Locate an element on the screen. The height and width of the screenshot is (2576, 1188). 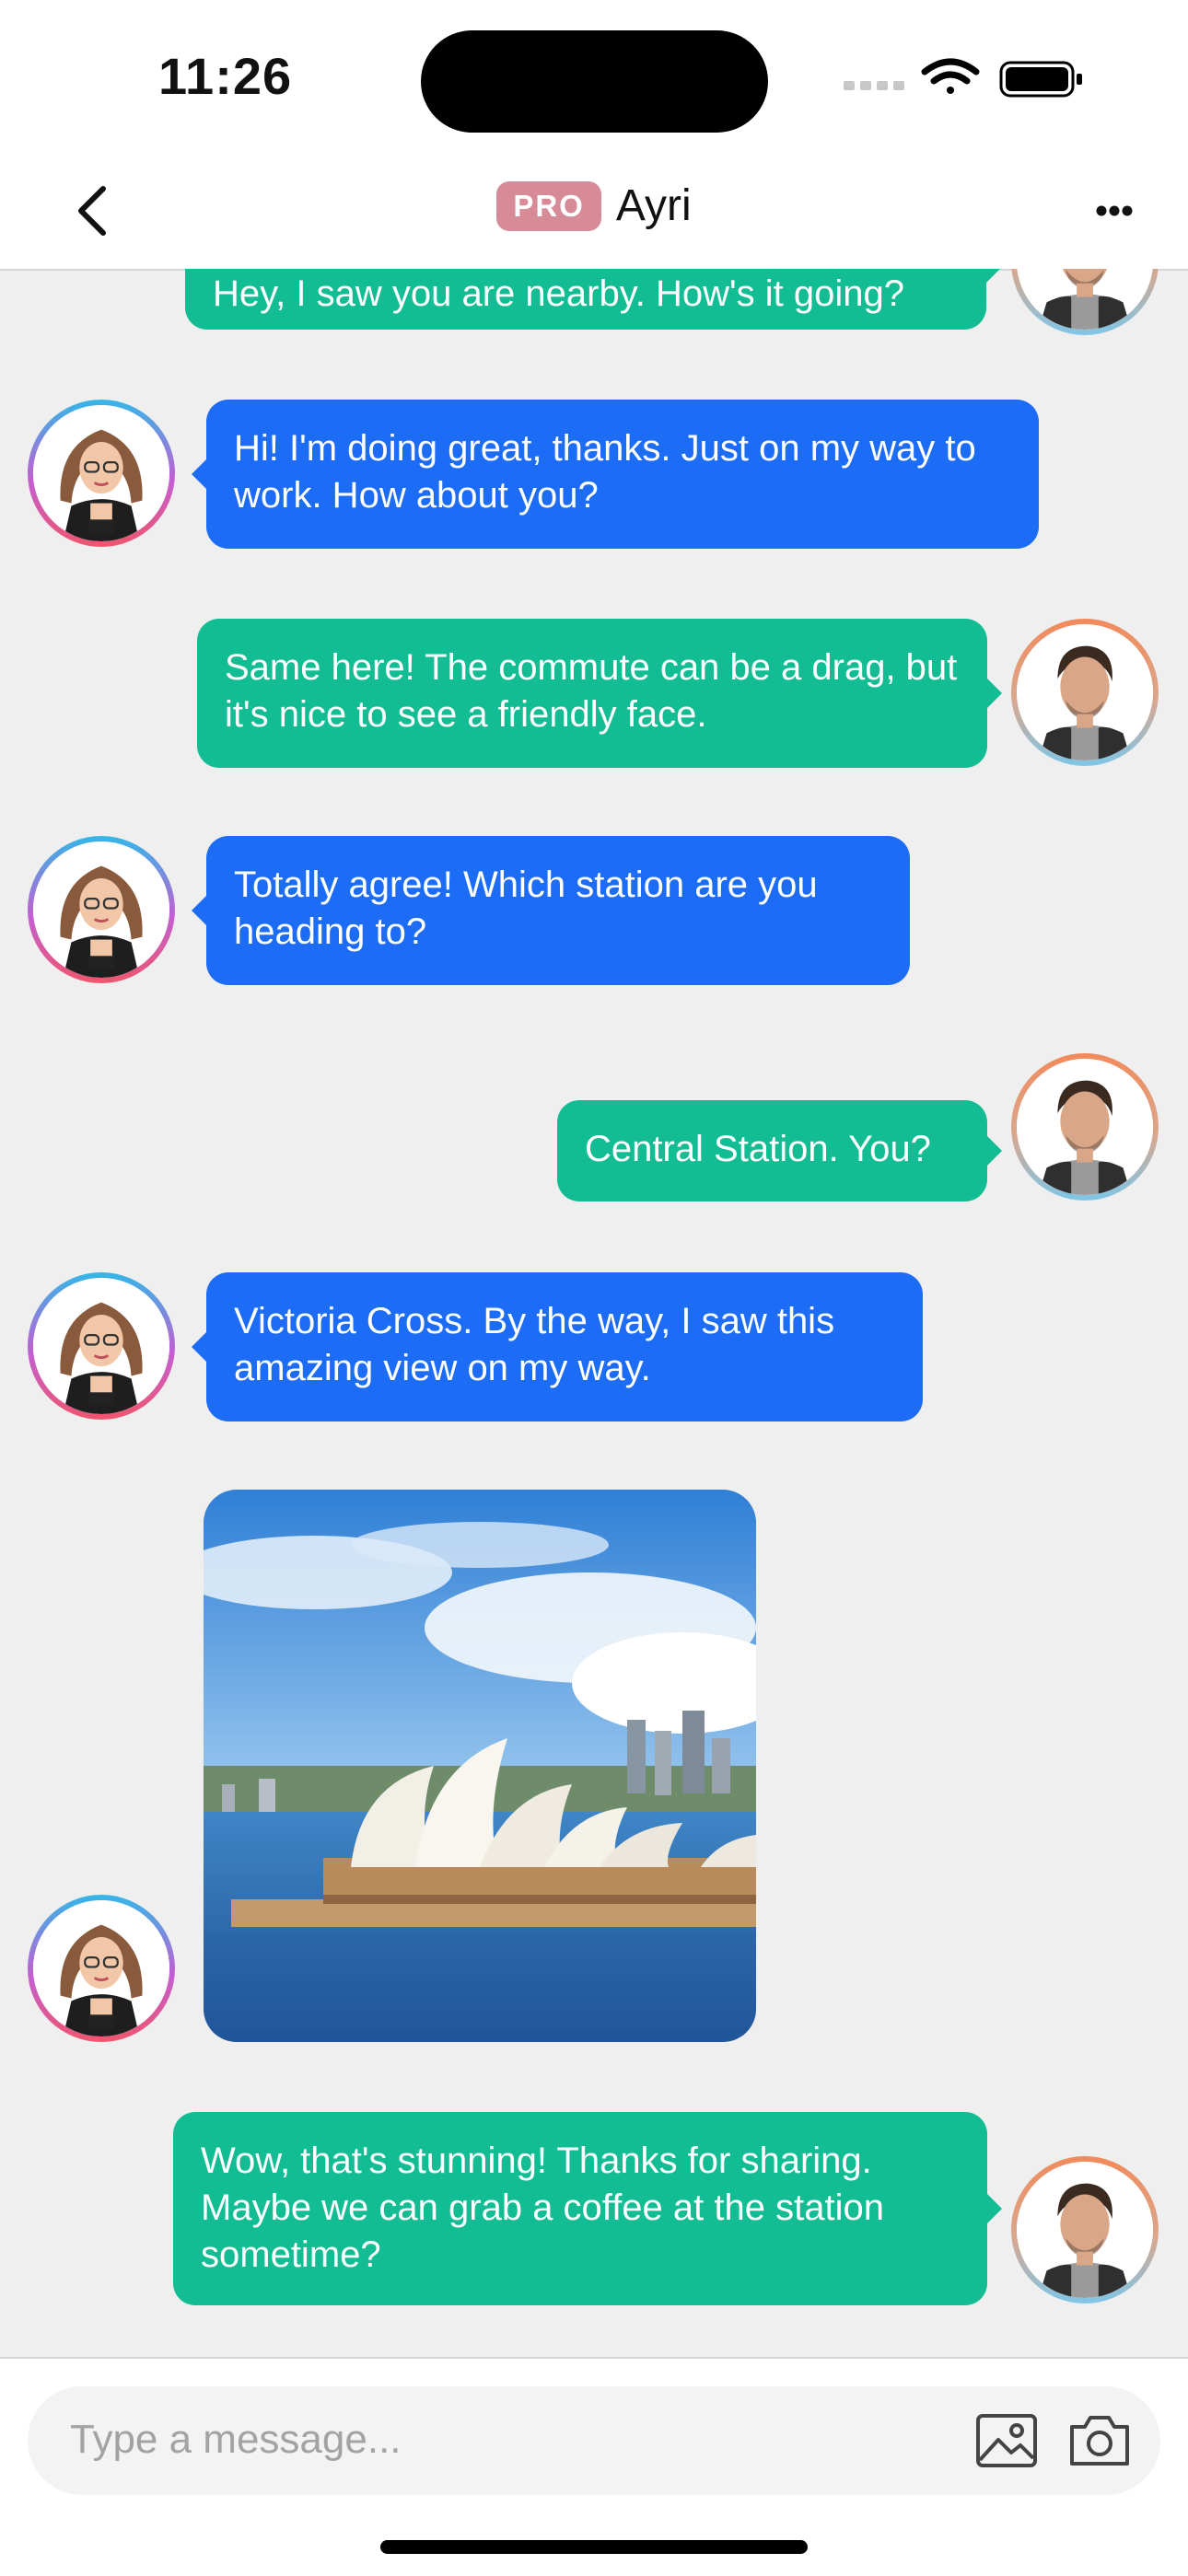
status-time: 11:26 is located at coordinates (225, 76).